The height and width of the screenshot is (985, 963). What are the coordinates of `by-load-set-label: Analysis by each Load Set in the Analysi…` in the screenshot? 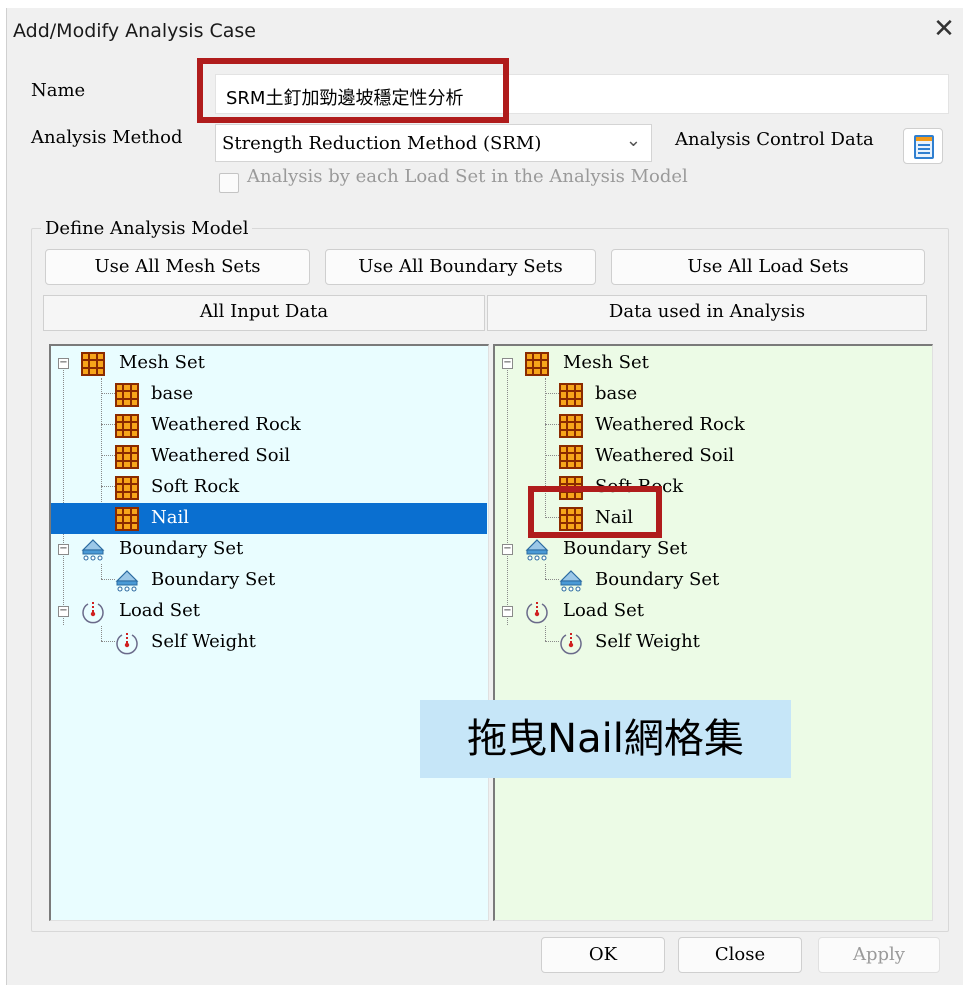 It's located at (467, 176).